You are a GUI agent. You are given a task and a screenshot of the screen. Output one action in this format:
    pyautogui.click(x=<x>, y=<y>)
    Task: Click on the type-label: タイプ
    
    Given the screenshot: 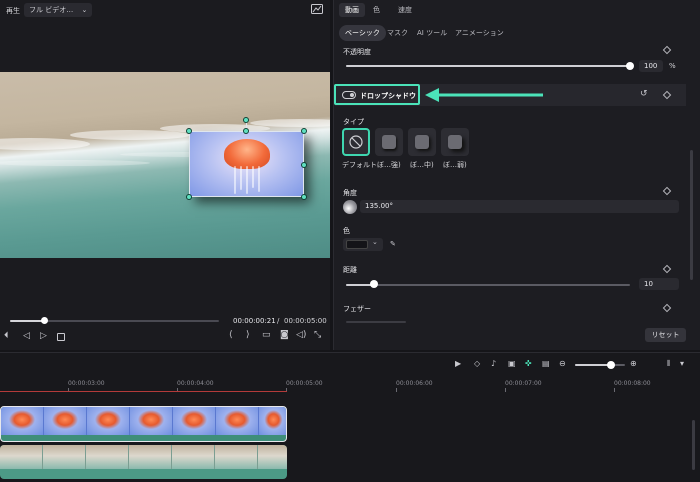 What is the action you would take?
    pyautogui.click(x=353, y=122)
    